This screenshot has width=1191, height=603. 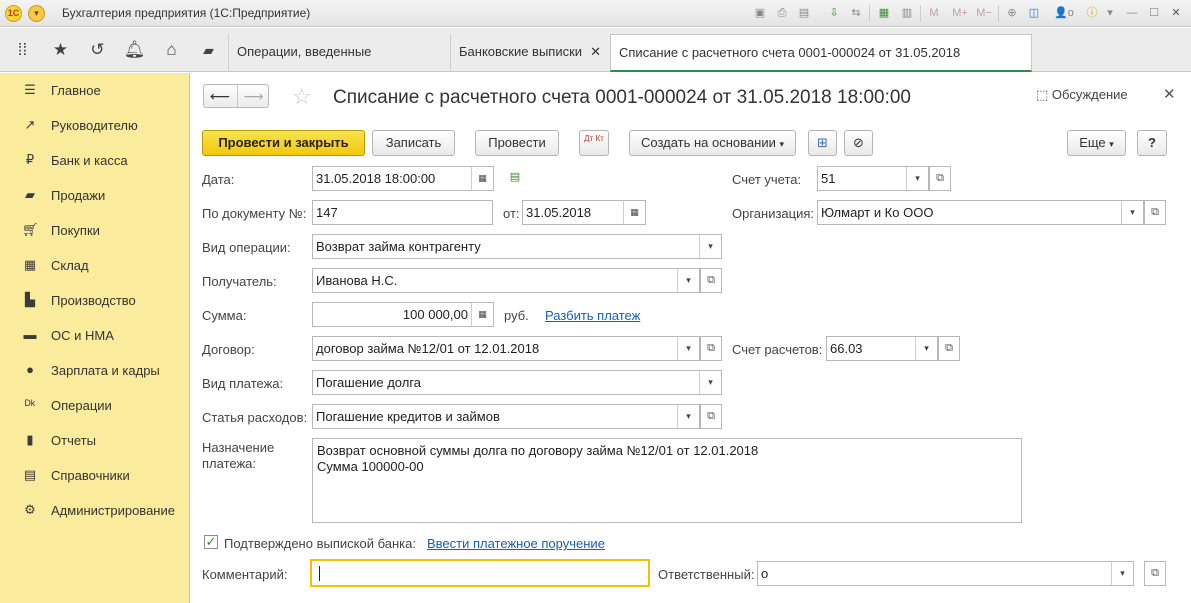 I want to click on close-form-icon: ✕, so click(x=1169, y=94).